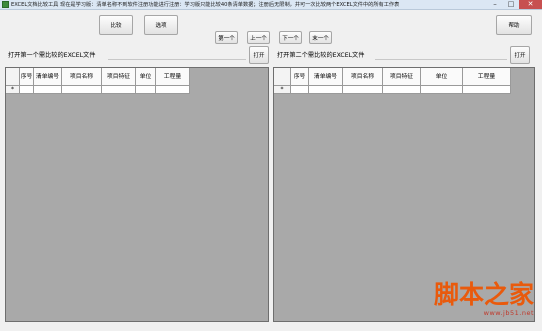  I want to click on options-button: 选项, so click(161, 25).